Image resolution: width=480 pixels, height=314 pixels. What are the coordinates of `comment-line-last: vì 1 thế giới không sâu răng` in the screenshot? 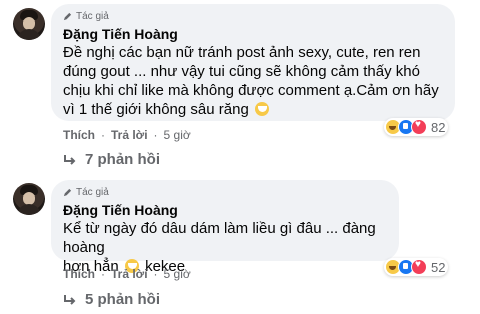 It's located at (253, 109).